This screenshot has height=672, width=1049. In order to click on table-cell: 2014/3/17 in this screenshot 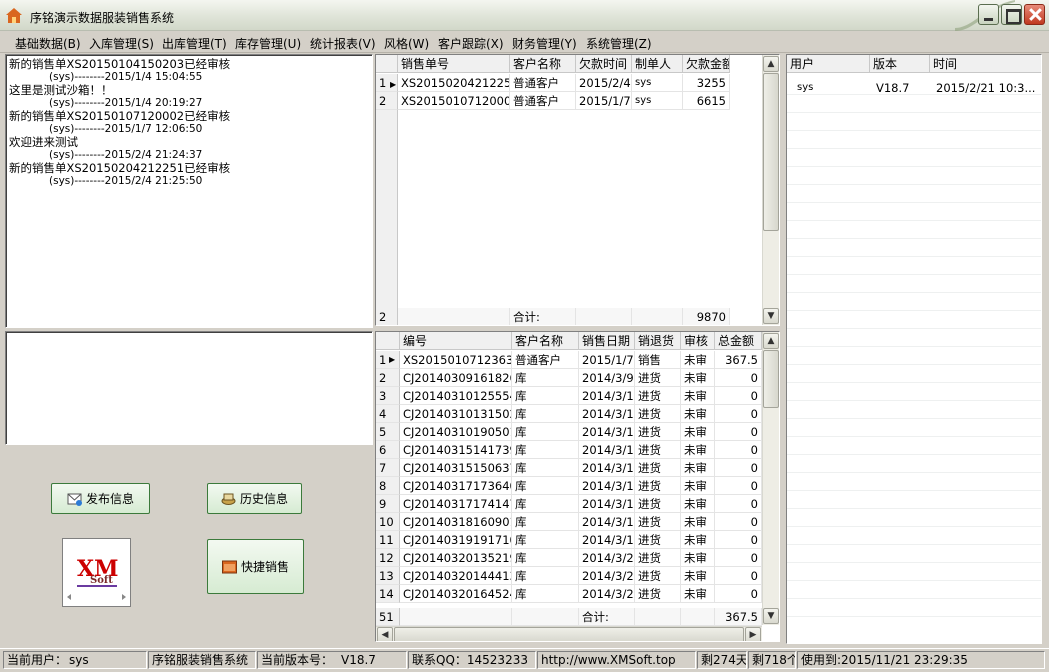, I will do `click(607, 486)`.